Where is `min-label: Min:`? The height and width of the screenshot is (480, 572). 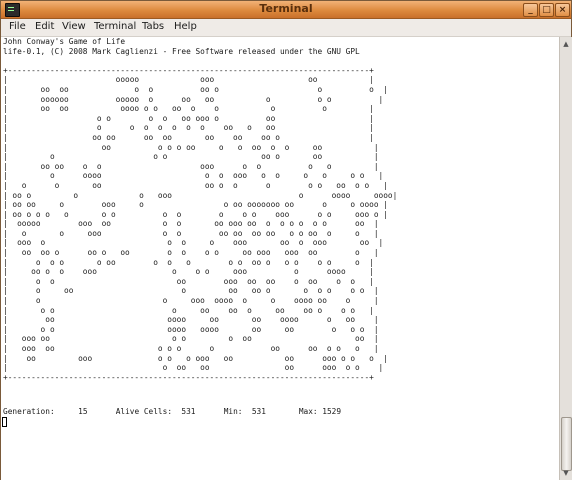
min-label: Min: is located at coordinates (233, 411).